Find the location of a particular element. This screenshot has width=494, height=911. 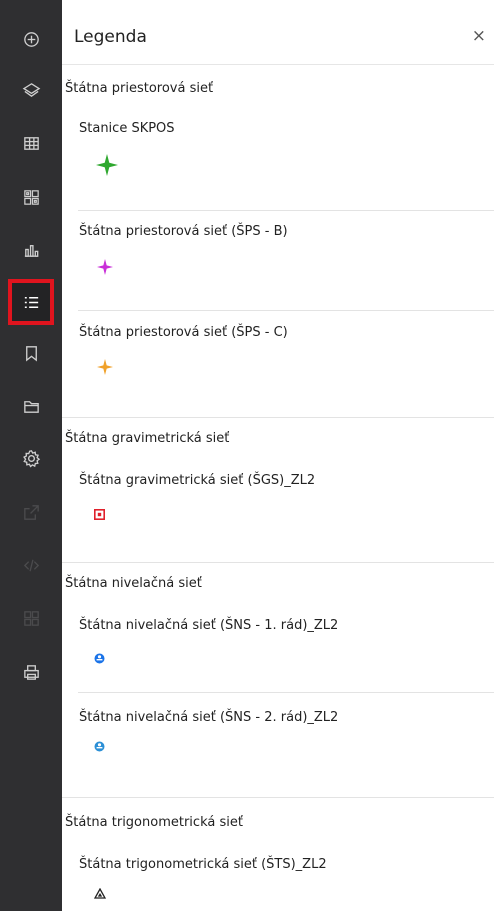

legend-group-title: Štátna priestorová sieť is located at coordinates (139, 88).